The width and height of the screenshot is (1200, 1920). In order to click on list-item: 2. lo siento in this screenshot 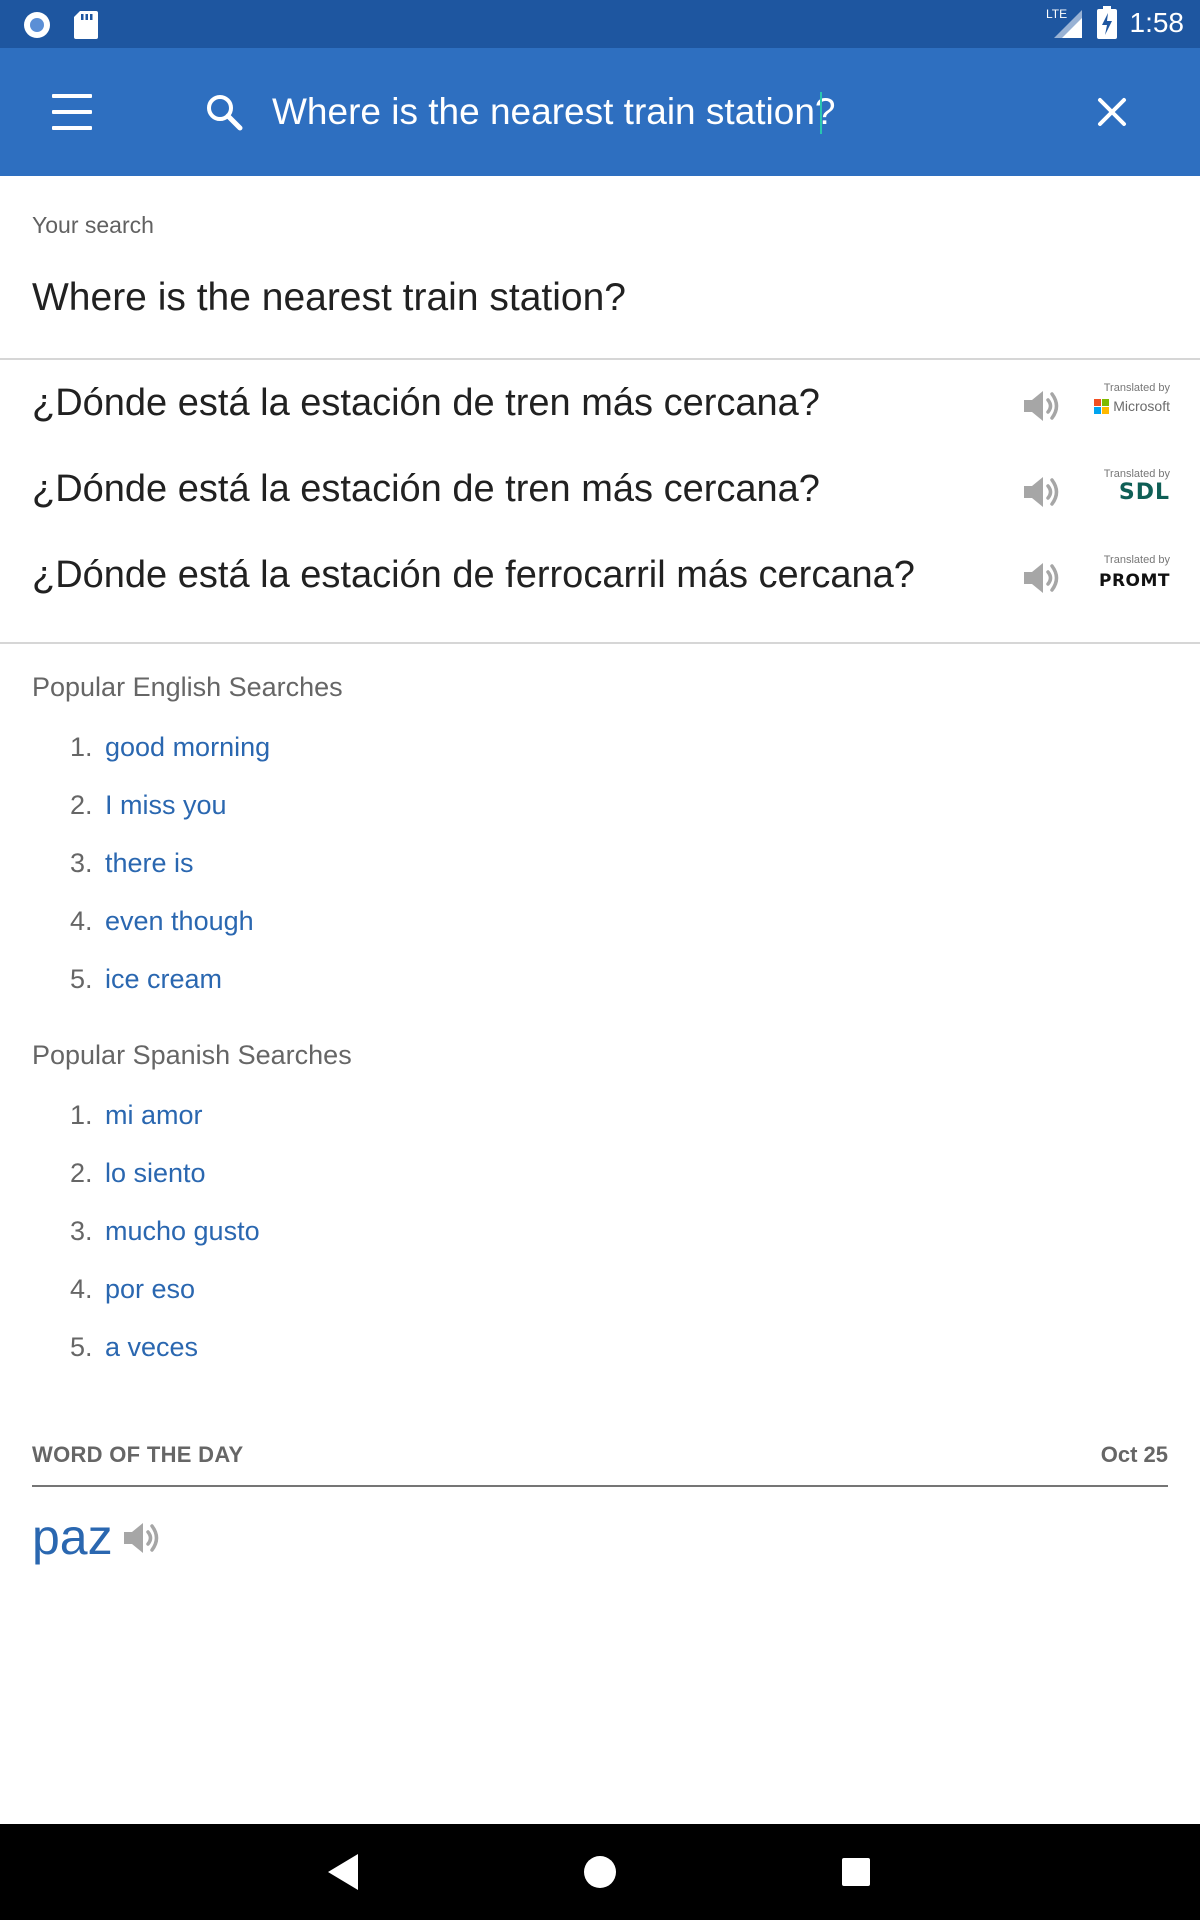, I will do `click(138, 1173)`.